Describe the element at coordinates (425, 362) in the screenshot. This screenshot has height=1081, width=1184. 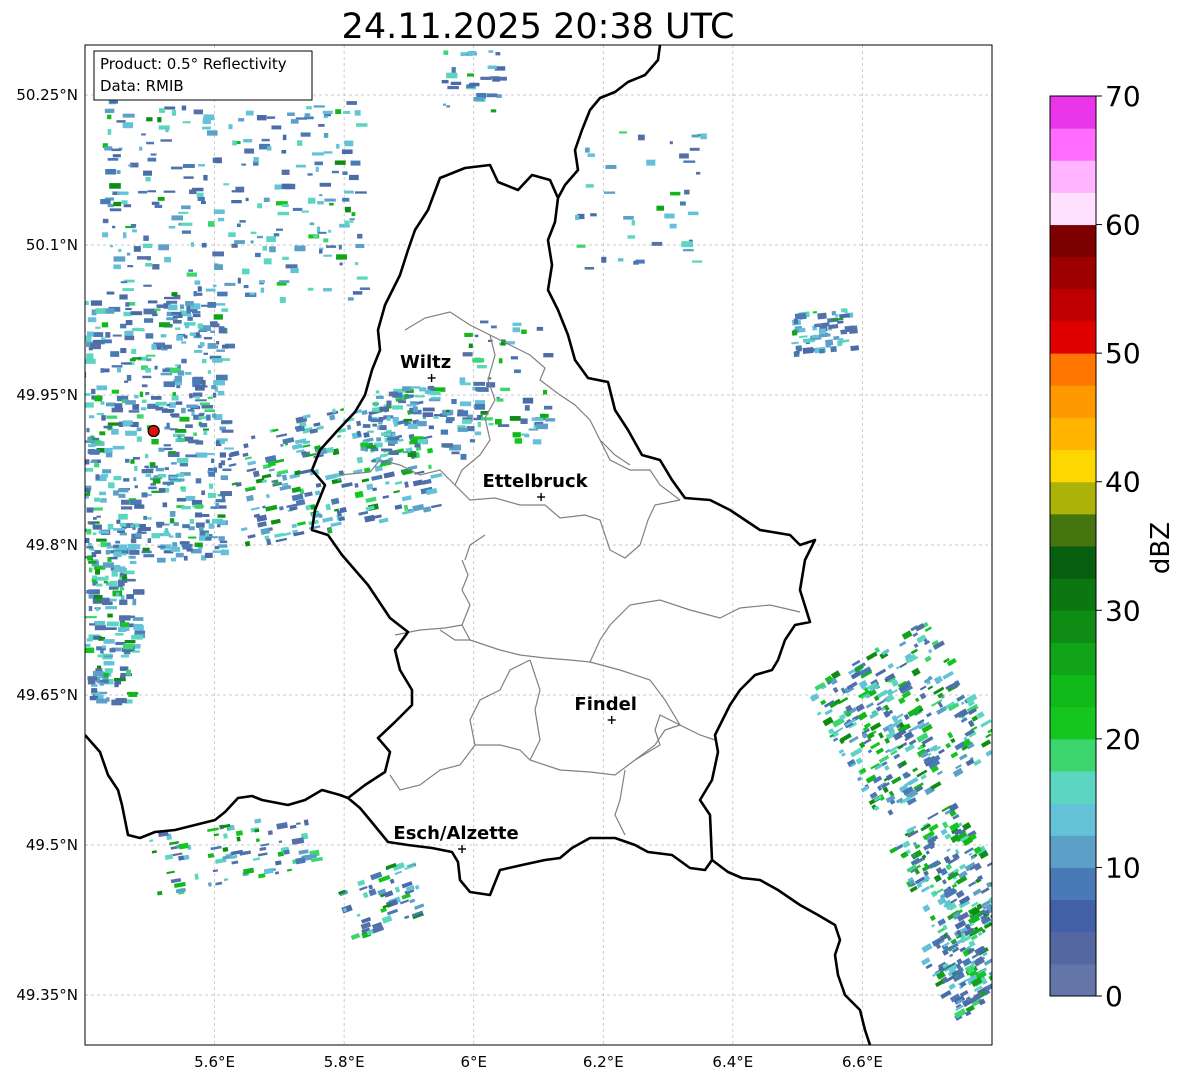
I see `city-label: Wiltz` at that location.